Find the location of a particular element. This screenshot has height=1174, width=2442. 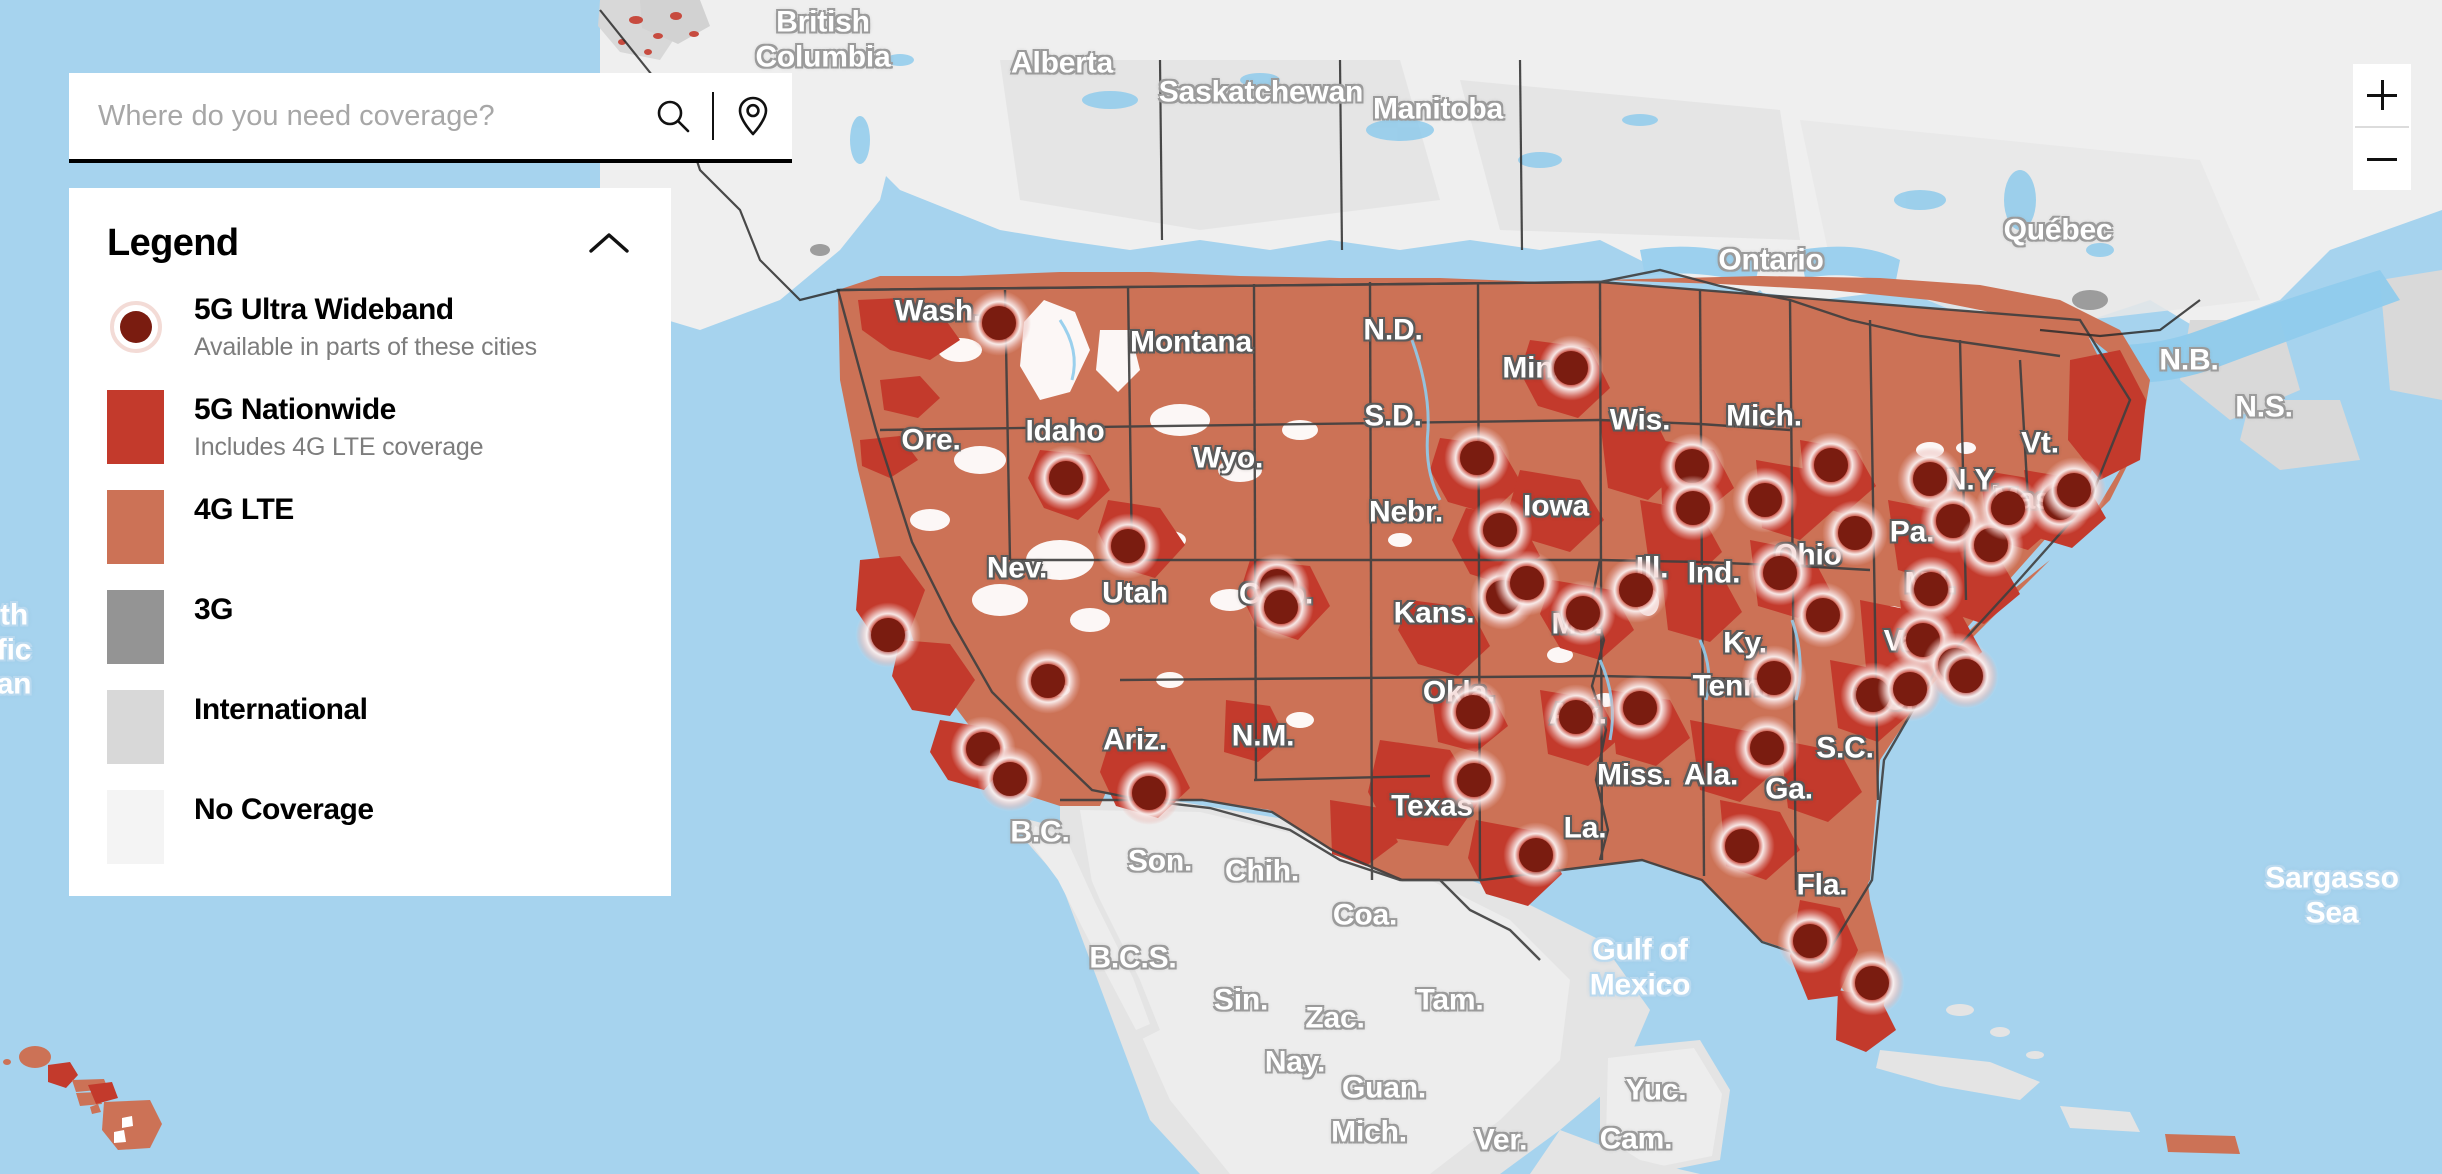

legend-item-text: International is located at coordinates (281, 709).